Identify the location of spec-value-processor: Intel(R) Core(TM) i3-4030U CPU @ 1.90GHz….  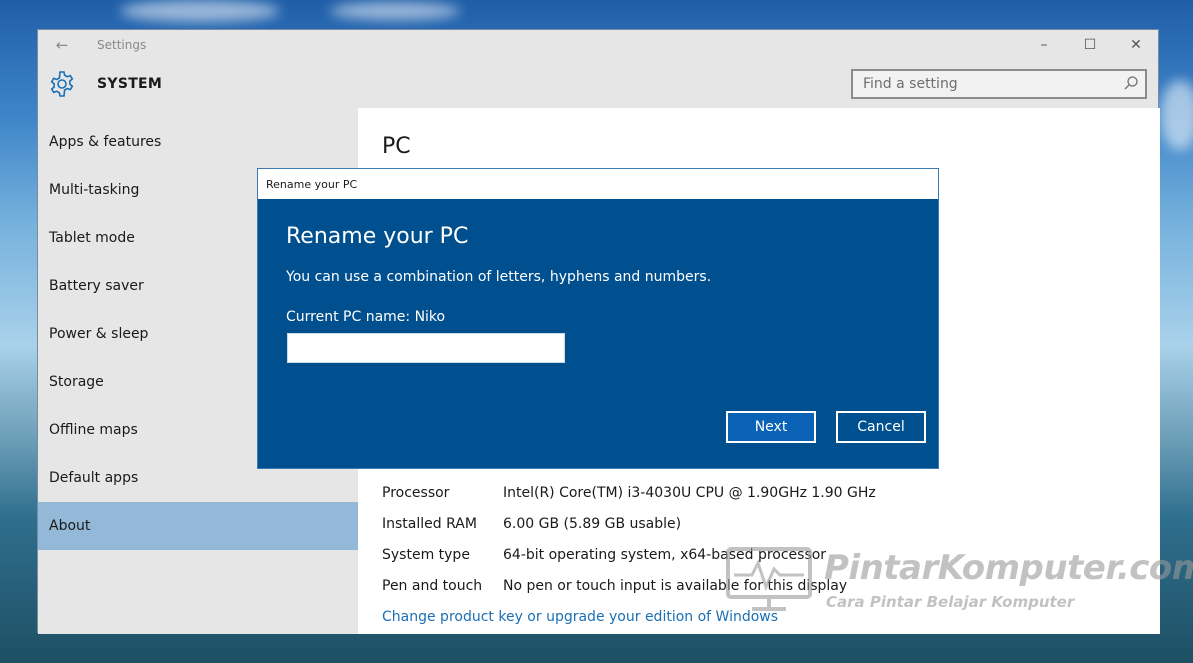
(689, 493).